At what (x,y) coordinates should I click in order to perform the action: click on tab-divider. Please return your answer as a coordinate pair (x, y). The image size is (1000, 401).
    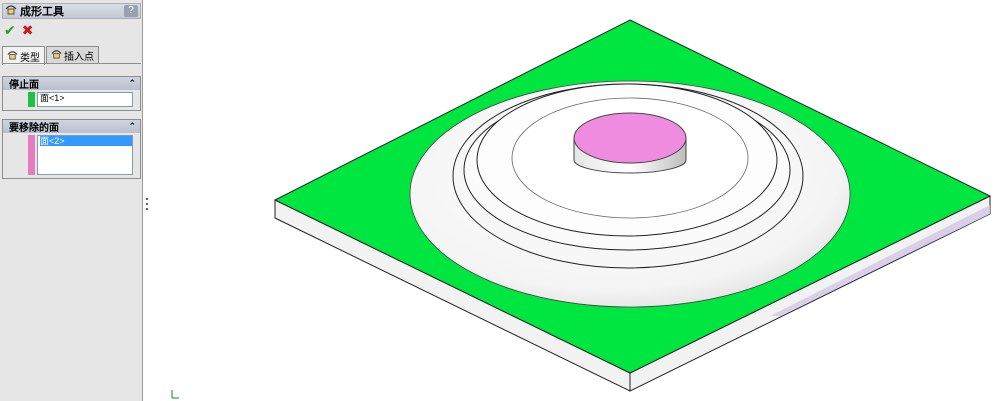
    Looking at the image, I should click on (71, 63).